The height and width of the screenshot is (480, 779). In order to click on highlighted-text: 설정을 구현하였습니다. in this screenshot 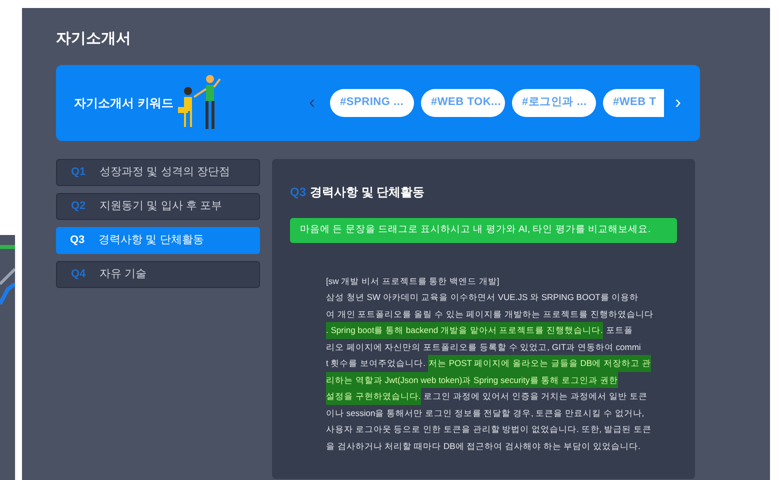, I will do `click(373, 396)`.